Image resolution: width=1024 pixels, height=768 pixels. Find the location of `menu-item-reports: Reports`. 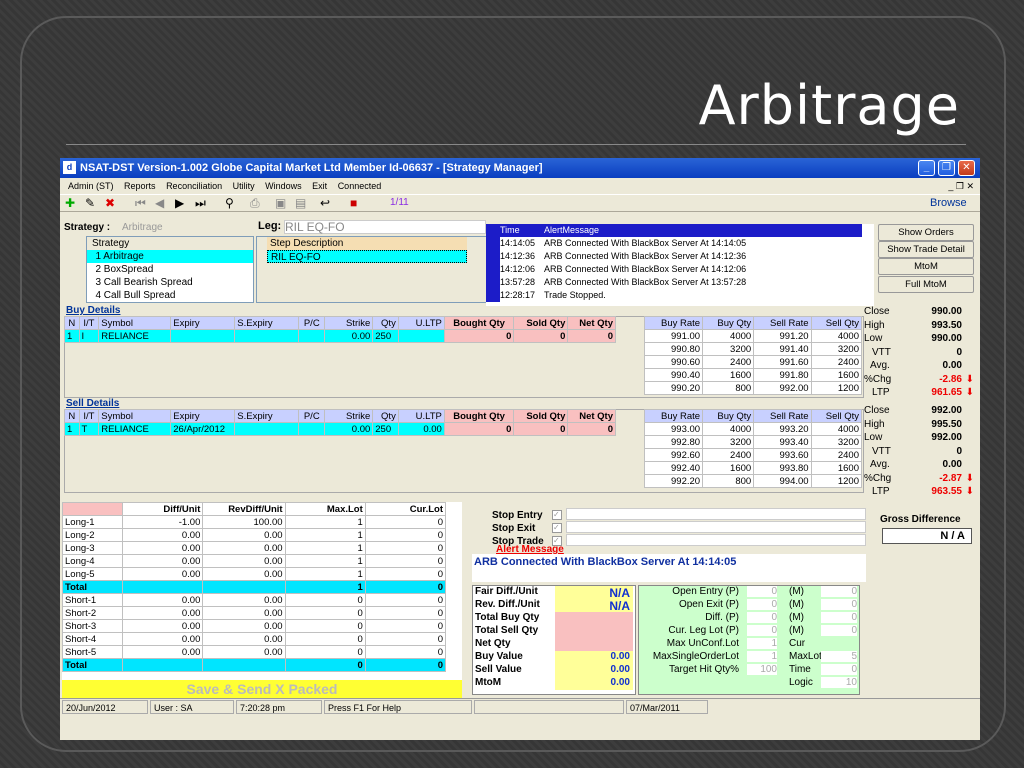

menu-item-reports: Reports is located at coordinates (140, 186).